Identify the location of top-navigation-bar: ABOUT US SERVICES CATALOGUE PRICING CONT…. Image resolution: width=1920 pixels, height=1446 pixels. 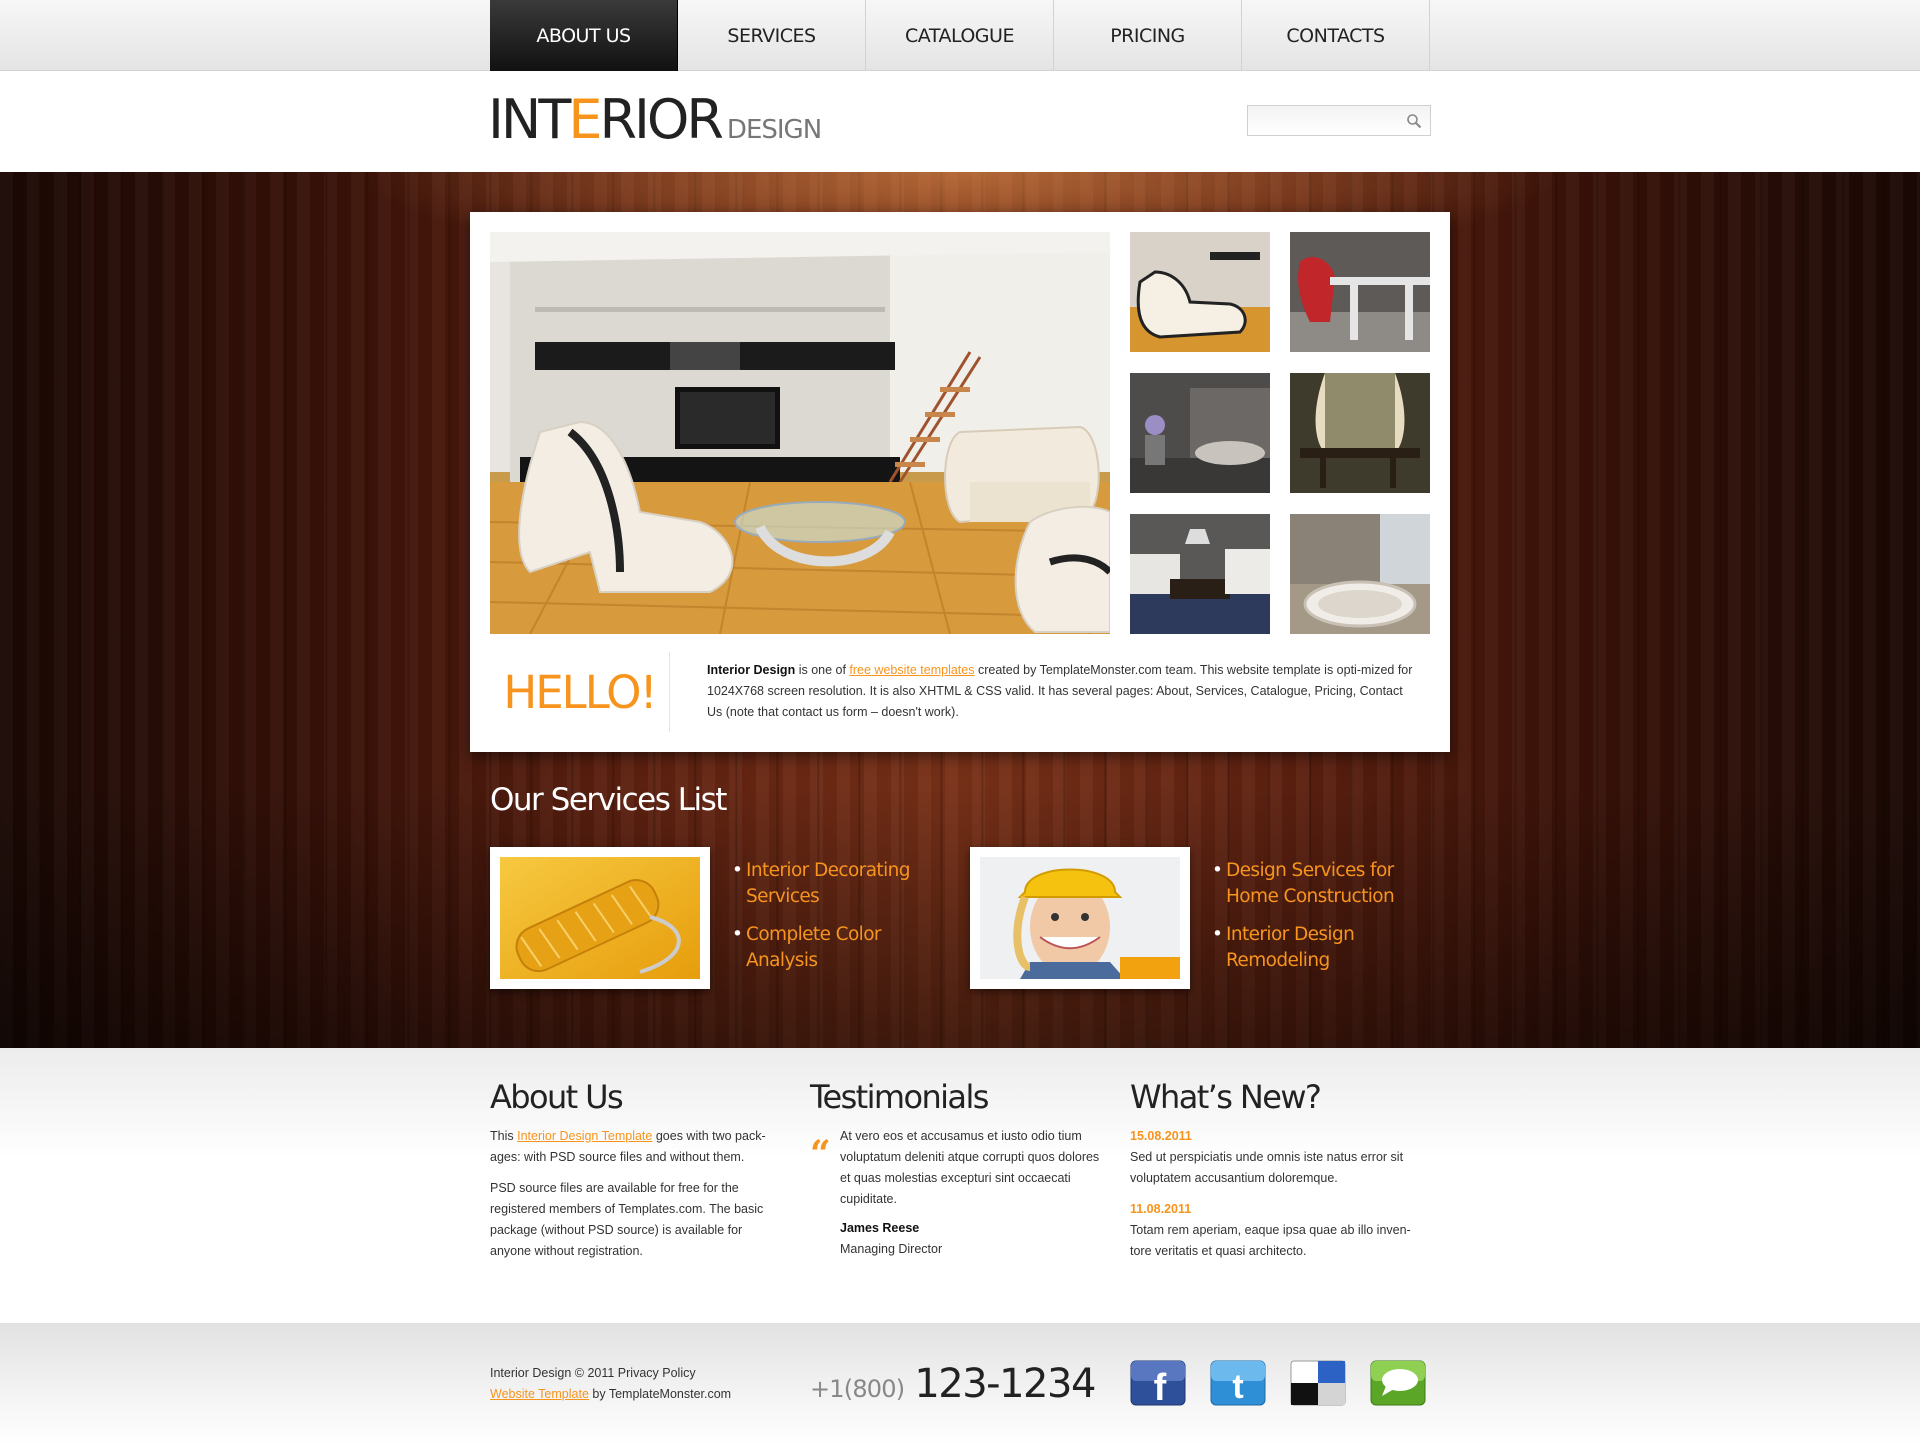
(960, 35).